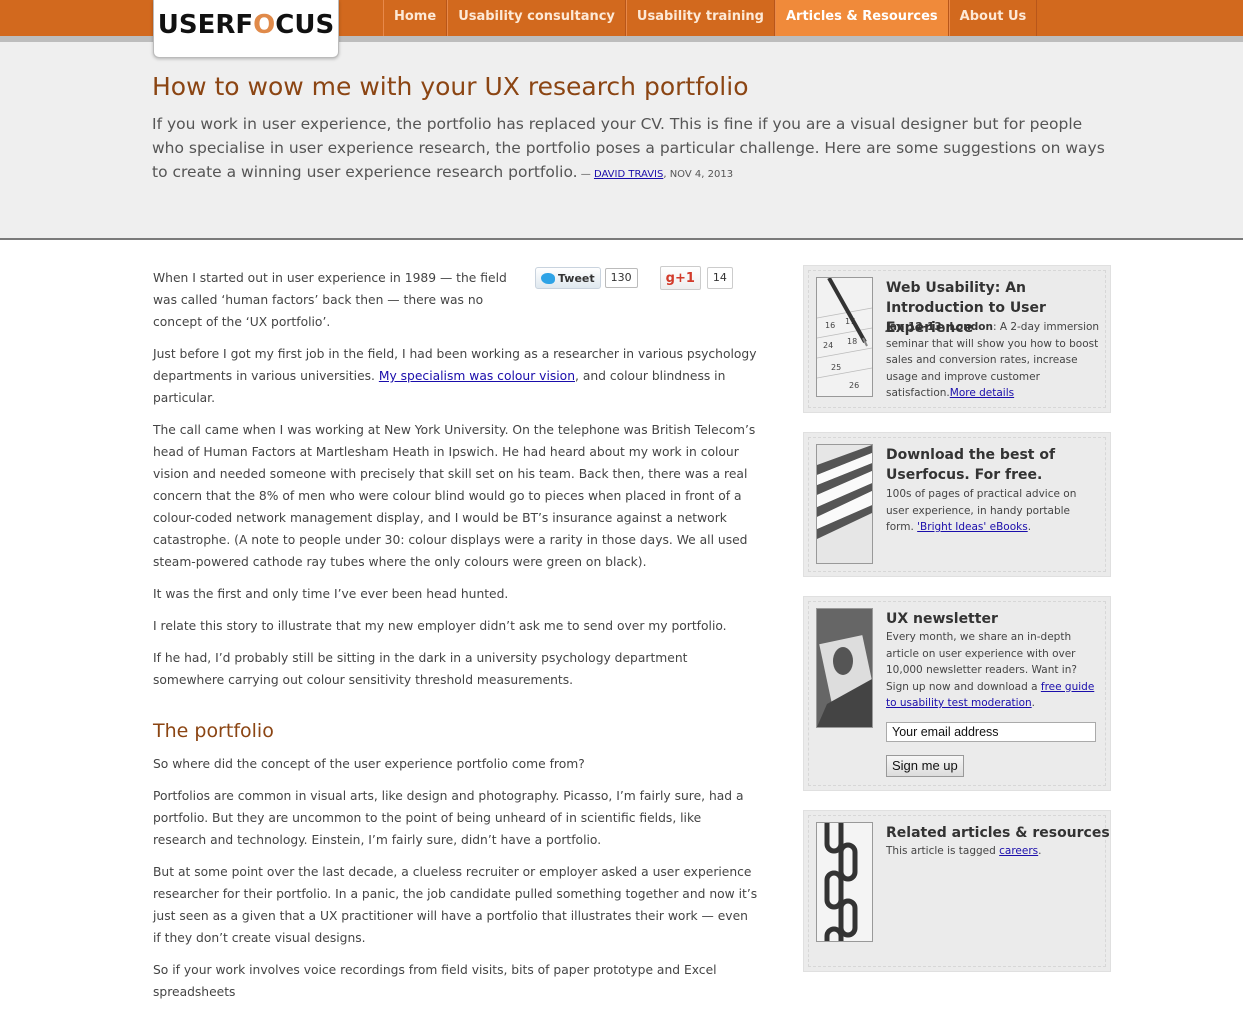 Image resolution: width=1243 pixels, height=1013 pixels. Describe the element at coordinates (830, 325) in the screenshot. I see `svg-text: 16` at that location.